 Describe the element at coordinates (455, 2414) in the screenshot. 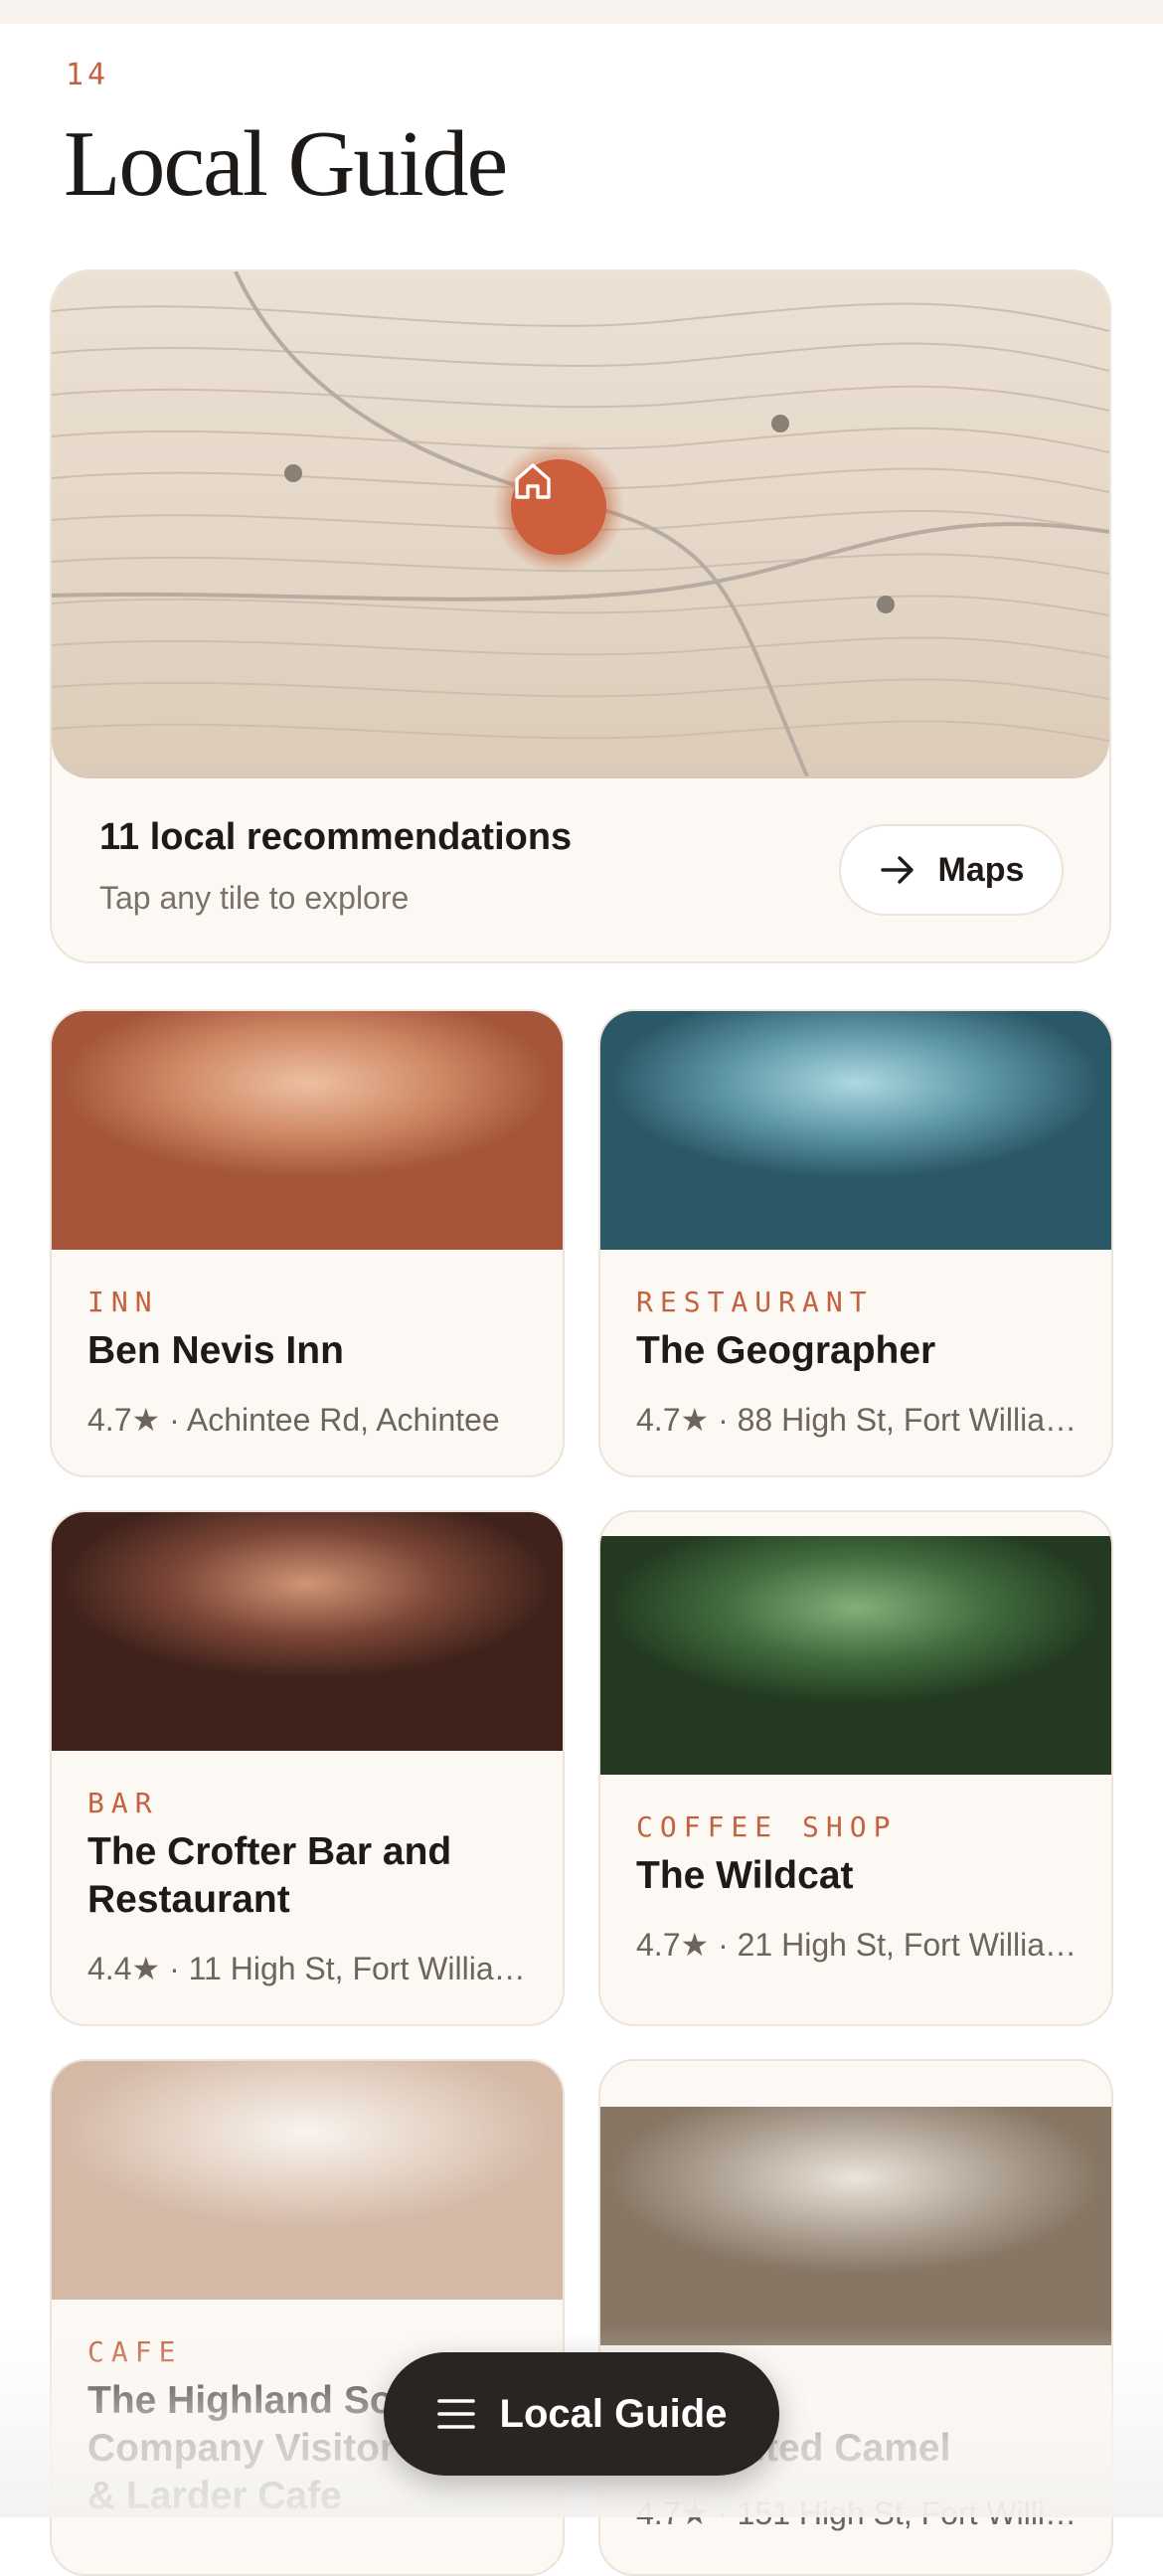

I see `menu-icon` at that location.